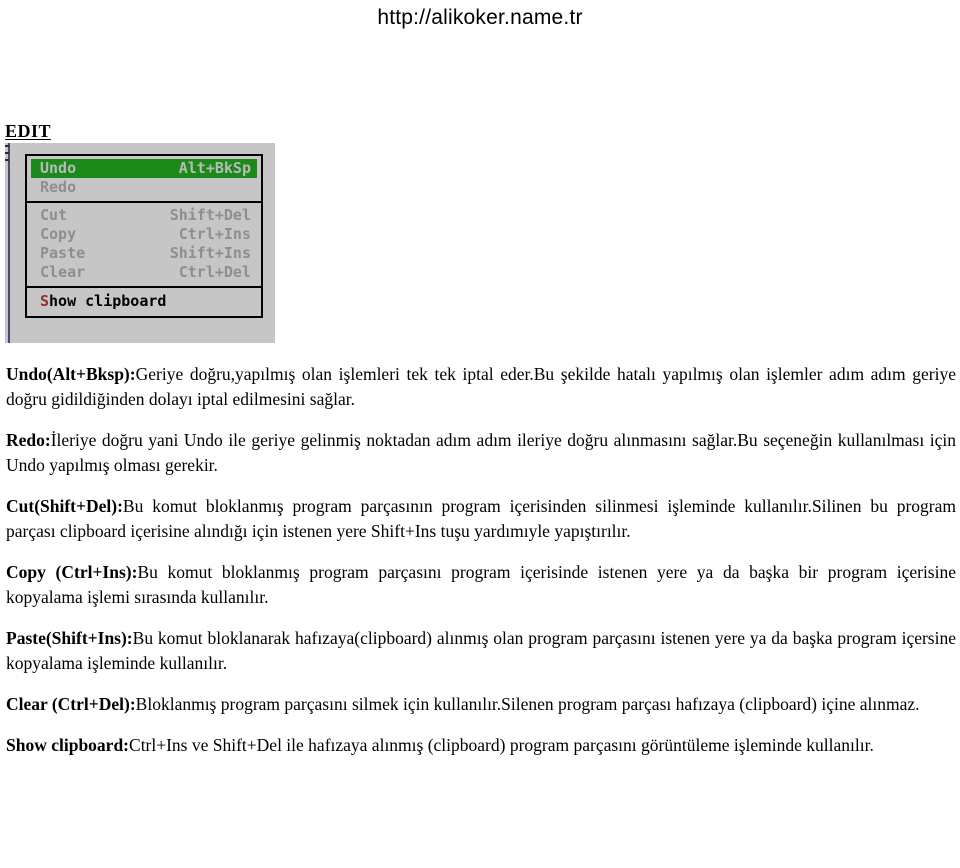  I want to click on menu-item-redo: Redo, so click(144, 187).